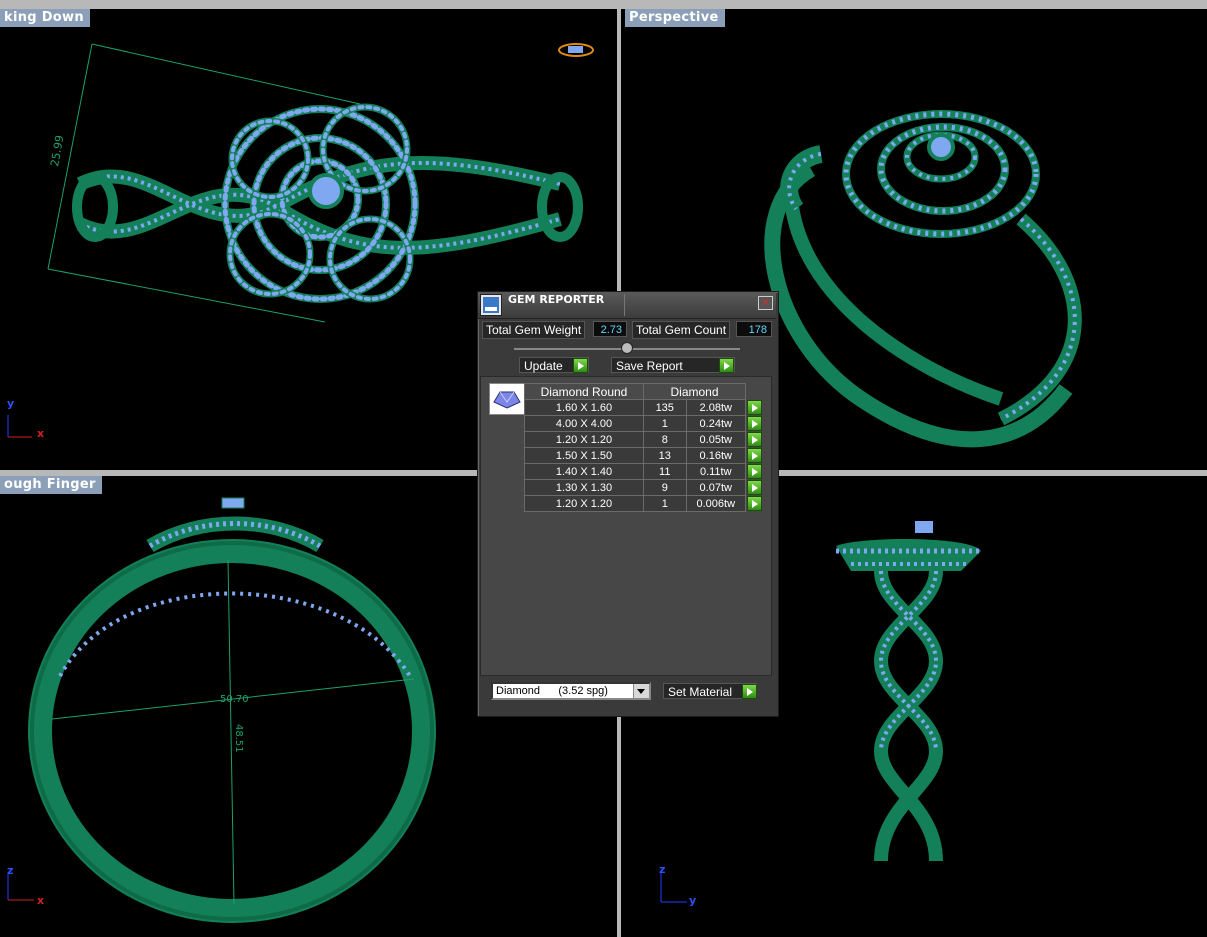  What do you see at coordinates (234, 699) in the screenshot?
I see `dimension-label: 50.70` at bounding box center [234, 699].